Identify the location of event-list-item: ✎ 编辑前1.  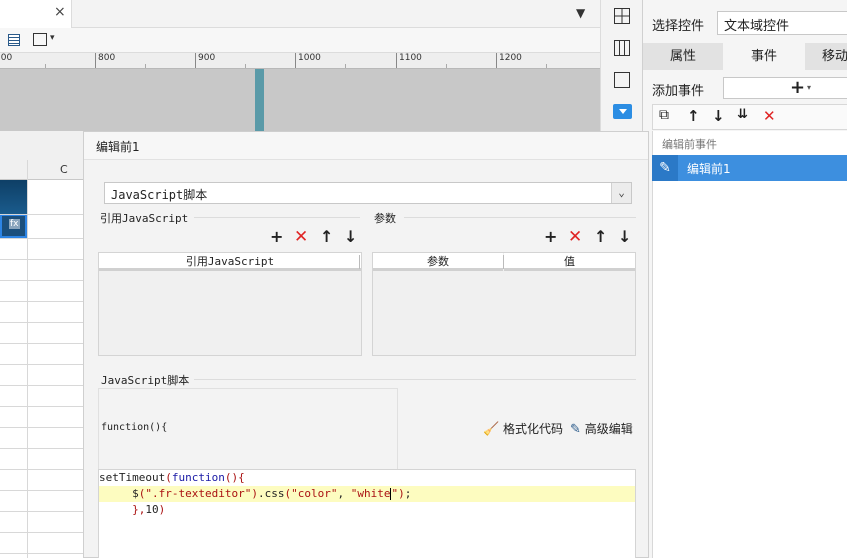
(749, 168).